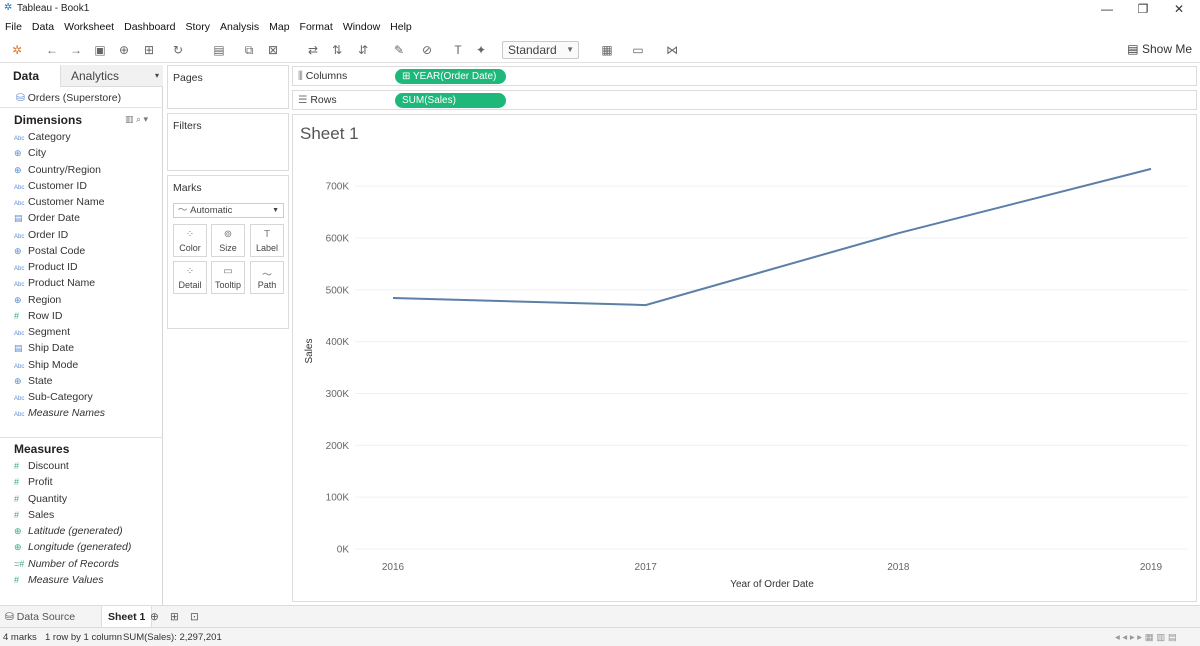 The image size is (1200, 646). What do you see at coordinates (638, 50) in the screenshot?
I see `presentation-icon: ▭` at bounding box center [638, 50].